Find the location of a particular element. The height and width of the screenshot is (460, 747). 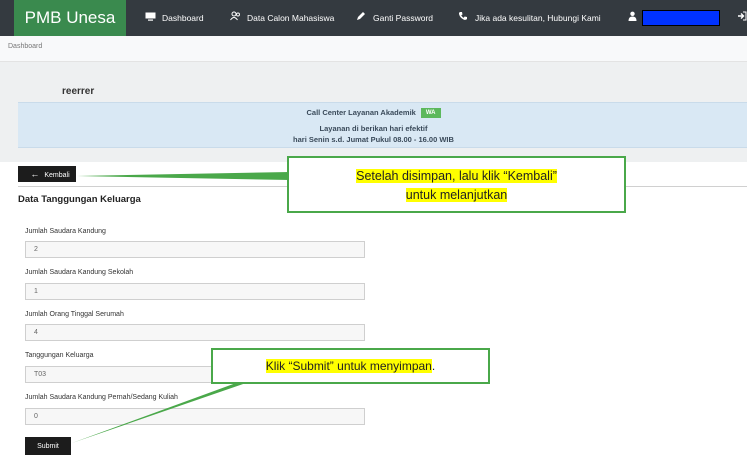

callout-submit: Klik “Submit” untuk menyimpan. is located at coordinates (350, 366).